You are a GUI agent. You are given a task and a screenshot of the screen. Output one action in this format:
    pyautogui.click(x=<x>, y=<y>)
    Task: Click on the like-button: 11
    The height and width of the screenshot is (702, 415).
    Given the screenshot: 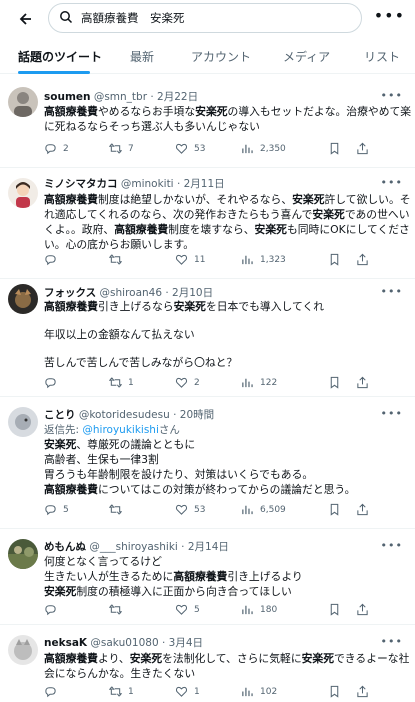 What is the action you would take?
    pyautogui.click(x=190, y=259)
    